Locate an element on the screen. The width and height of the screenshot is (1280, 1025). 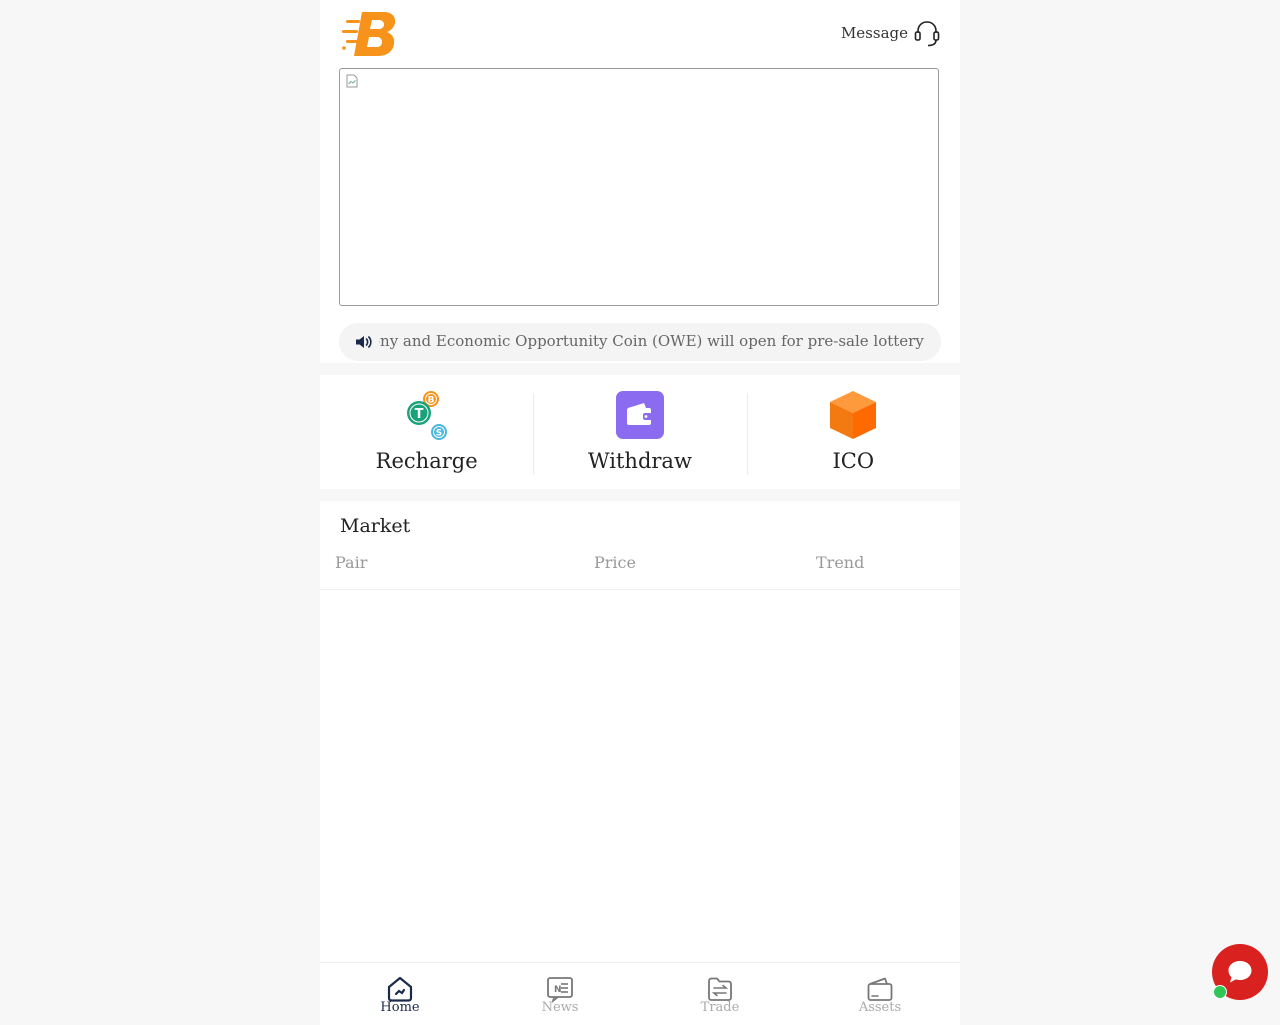
brand-logo-icon is located at coordinates (369, 34).